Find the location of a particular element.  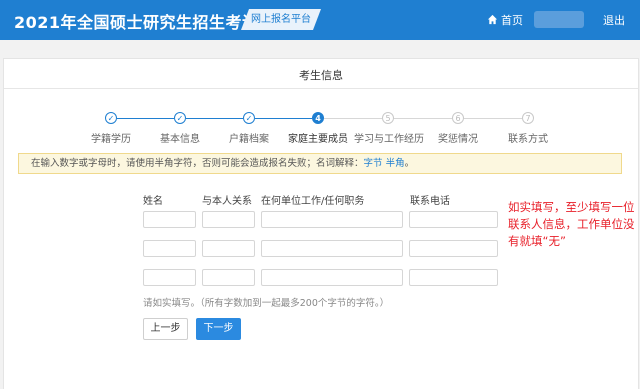

step-3-check-icon: ✓ is located at coordinates (249, 118).